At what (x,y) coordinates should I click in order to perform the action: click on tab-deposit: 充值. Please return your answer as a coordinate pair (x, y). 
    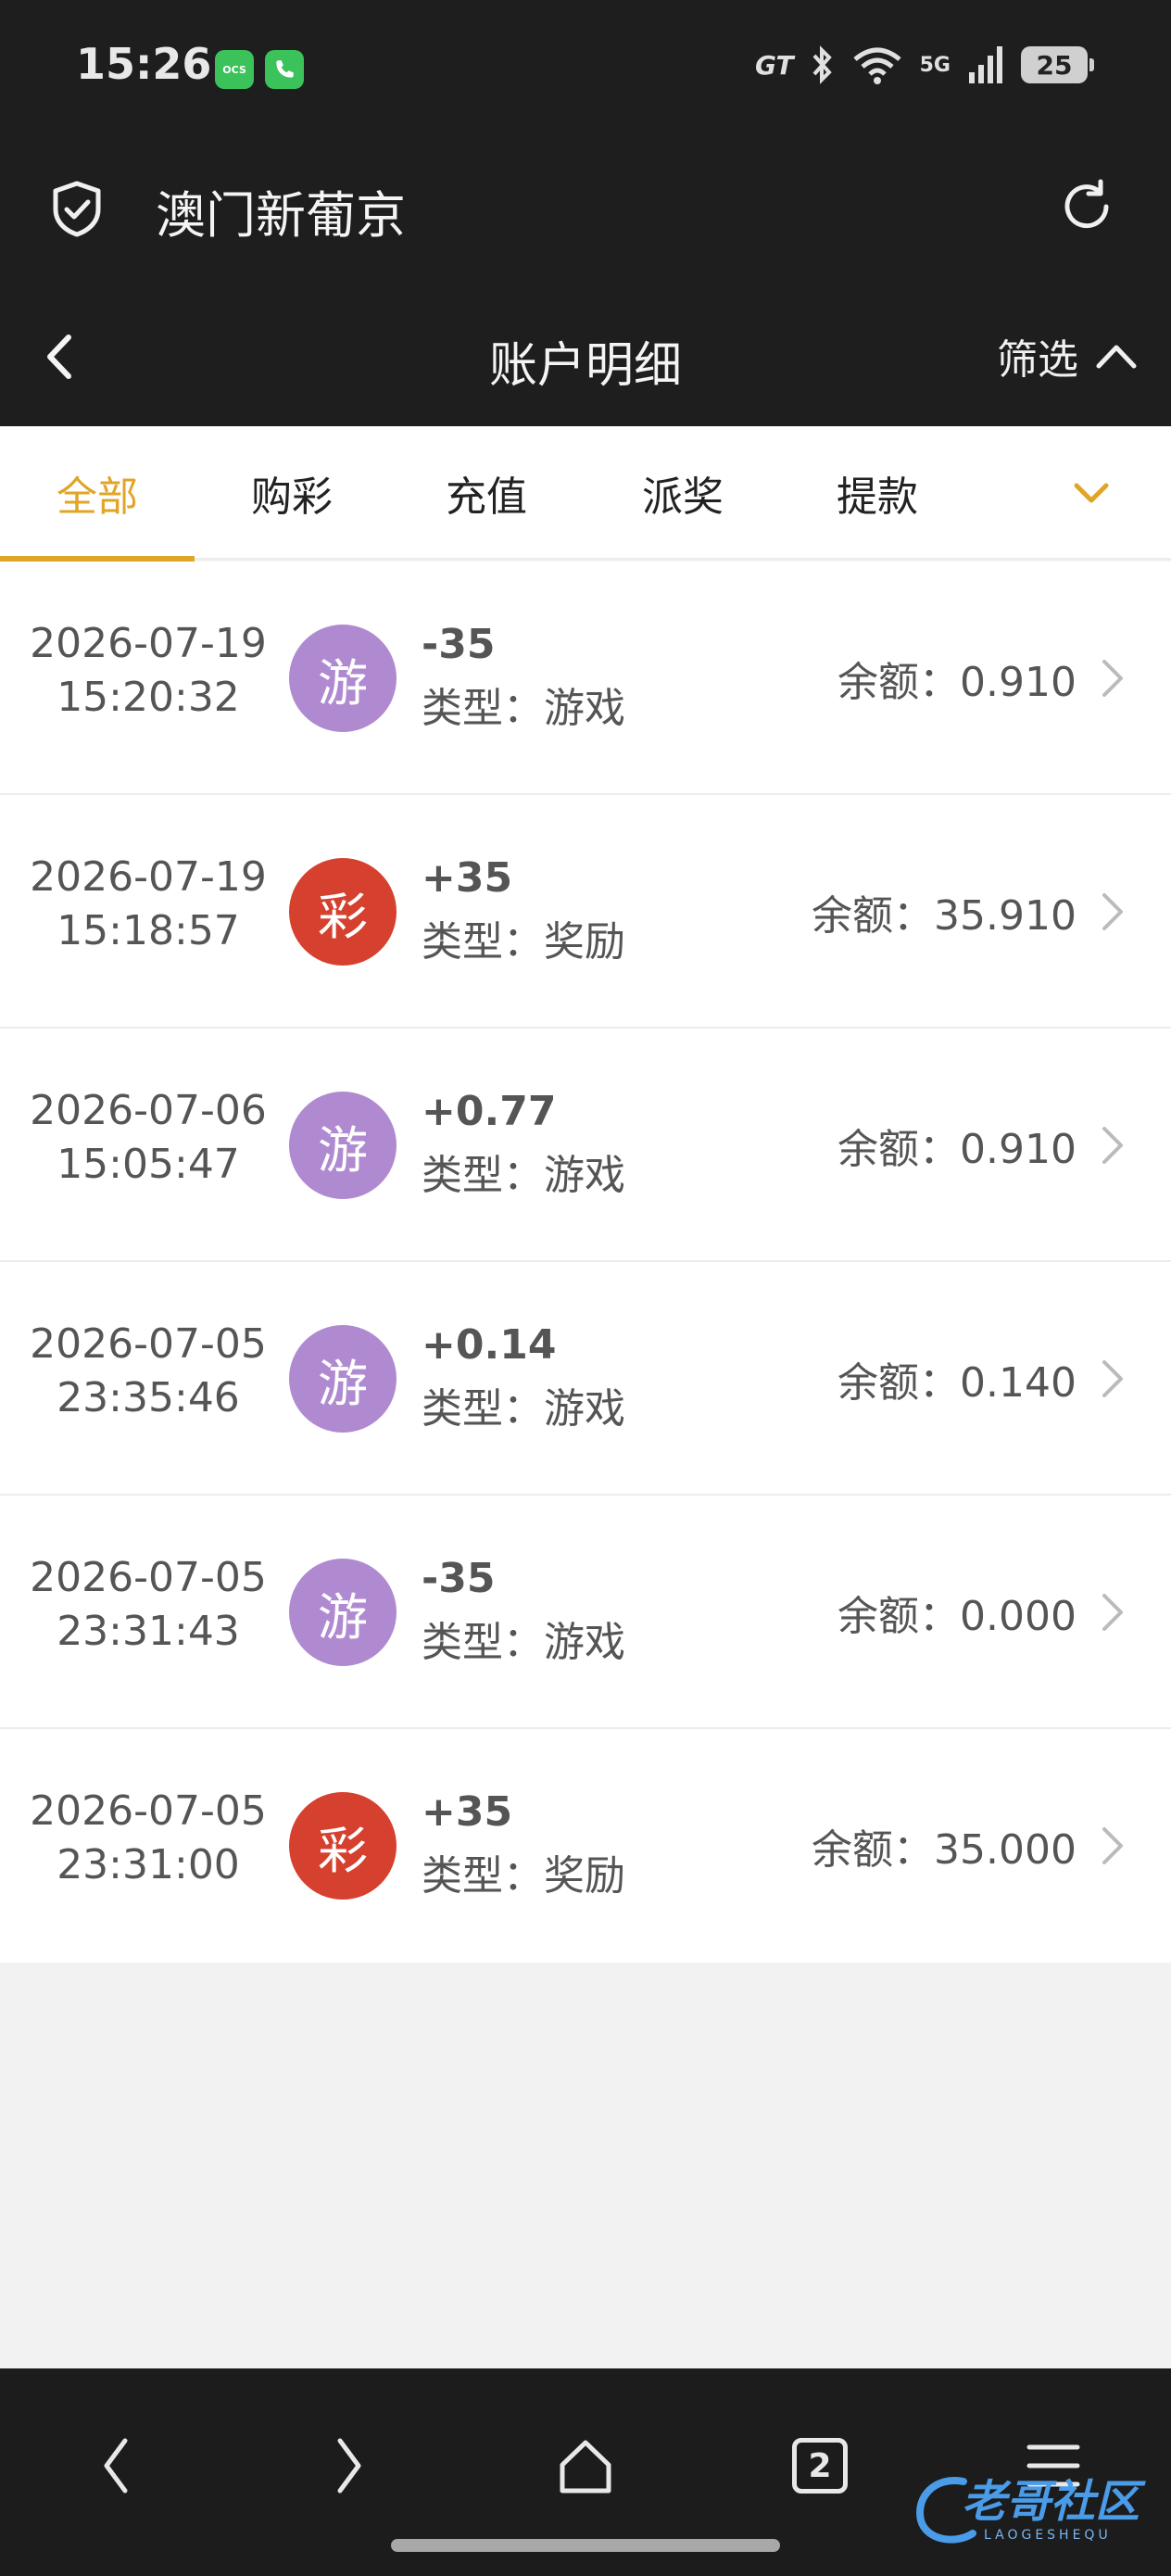
    Looking at the image, I should click on (486, 493).